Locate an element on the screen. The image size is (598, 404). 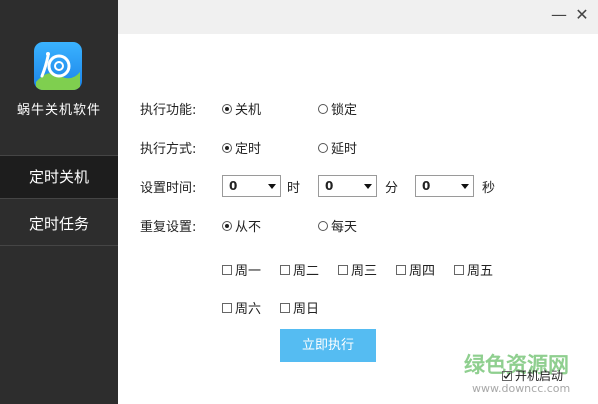
sidebar-item-shutdown: 定时关机 is located at coordinates (59, 177).